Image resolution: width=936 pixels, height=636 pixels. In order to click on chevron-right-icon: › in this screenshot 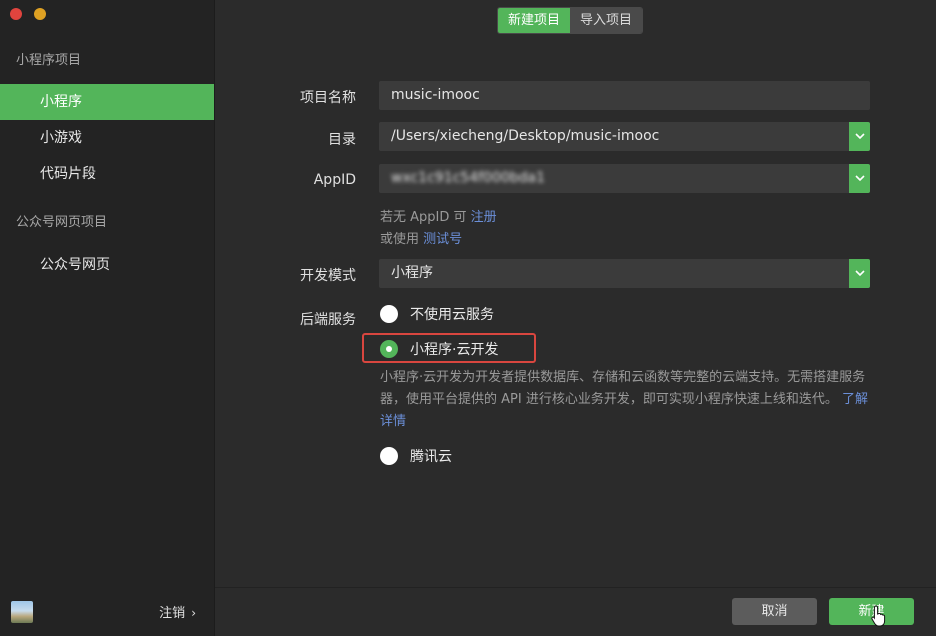, I will do `click(193, 613)`.